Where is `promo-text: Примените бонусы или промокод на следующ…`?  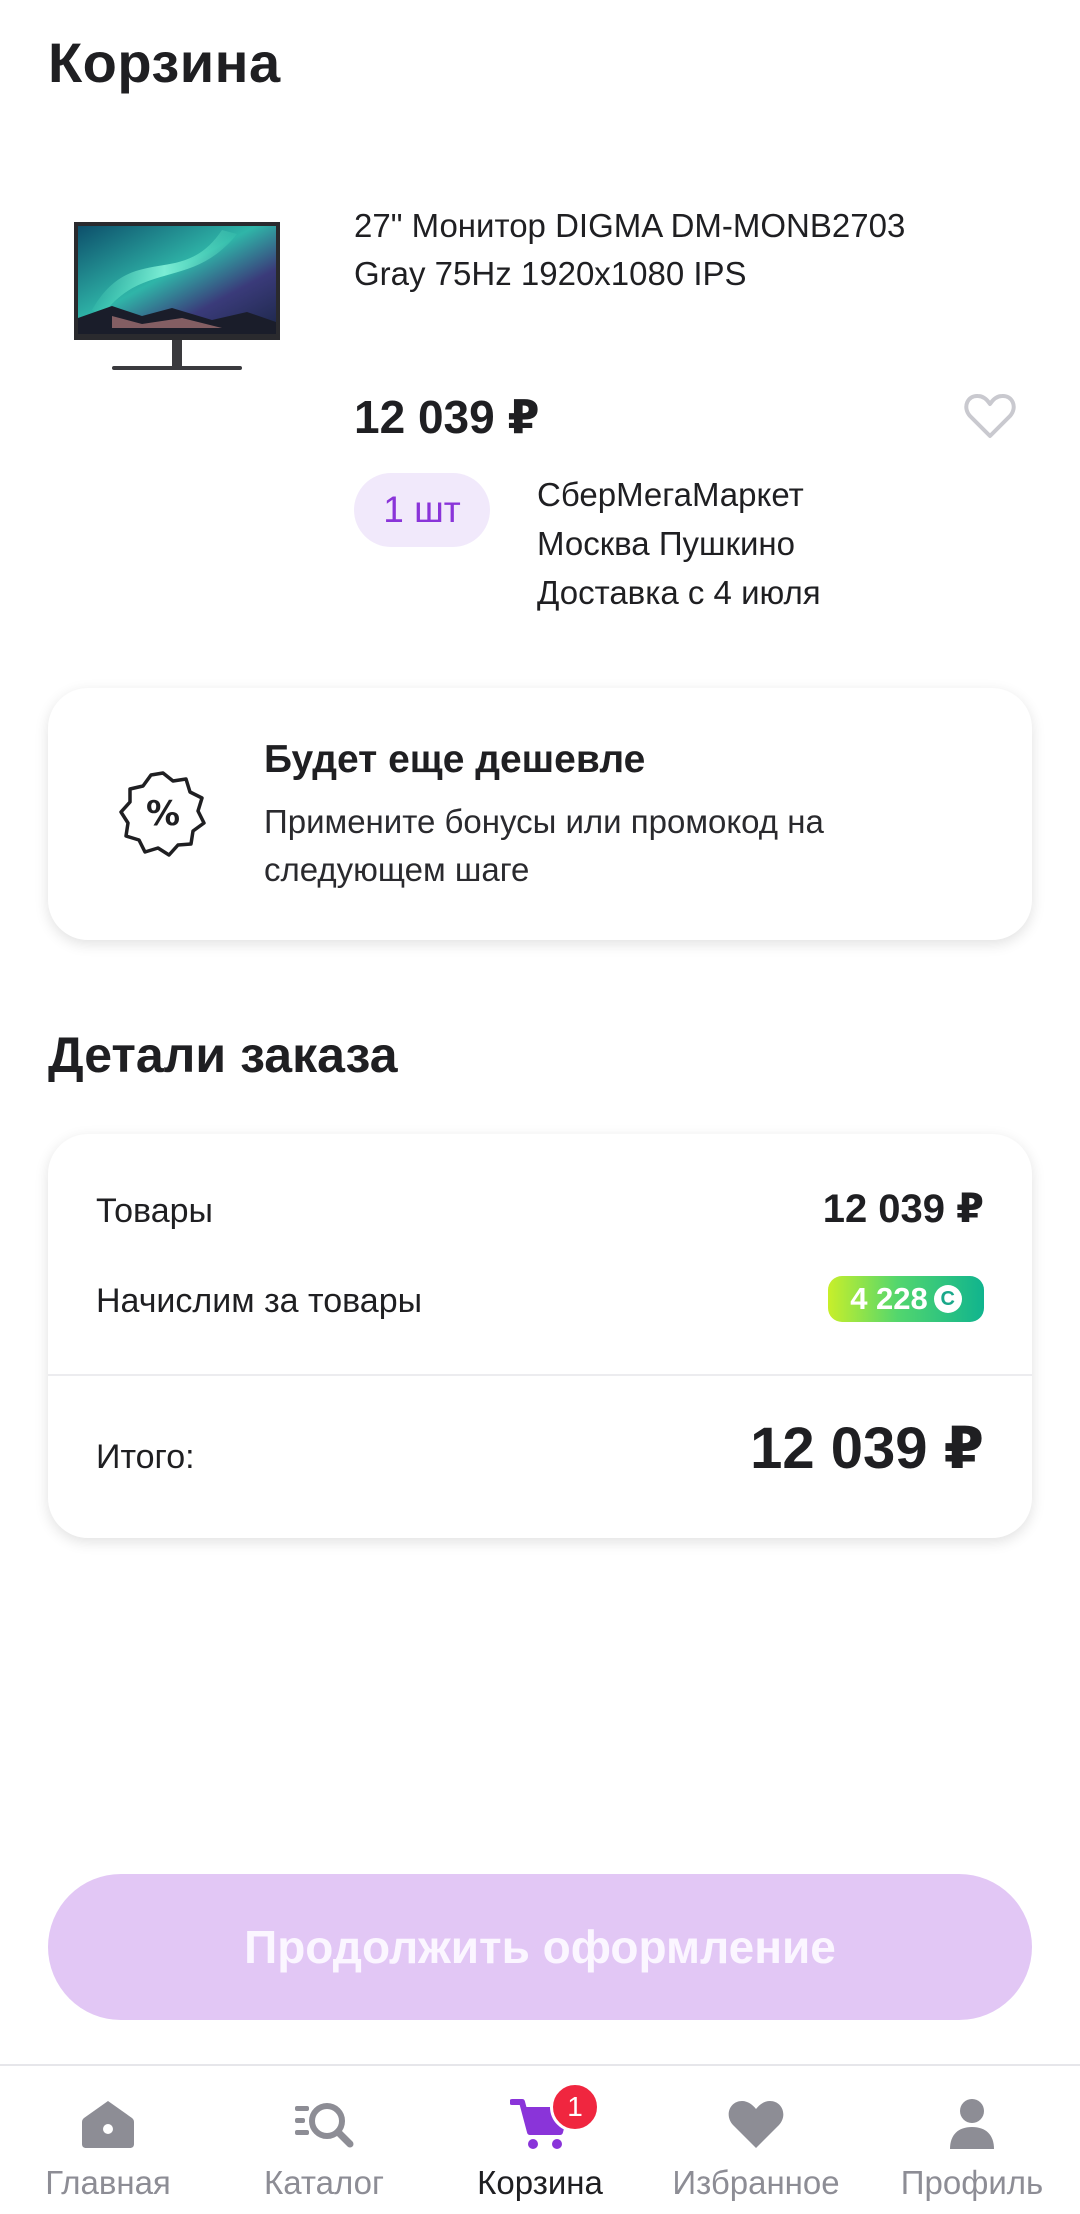 promo-text: Примените бонусы или промокод на следующ… is located at coordinates (544, 845).